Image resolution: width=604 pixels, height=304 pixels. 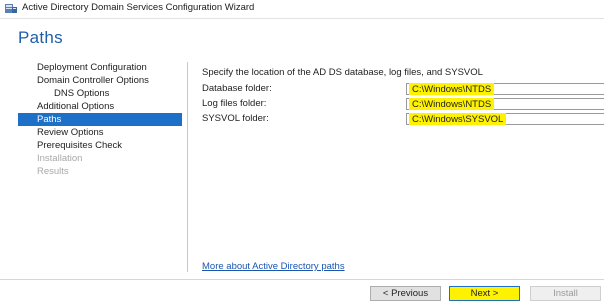 What do you see at coordinates (565, 293) in the screenshot?
I see `install-button: Install` at bounding box center [565, 293].